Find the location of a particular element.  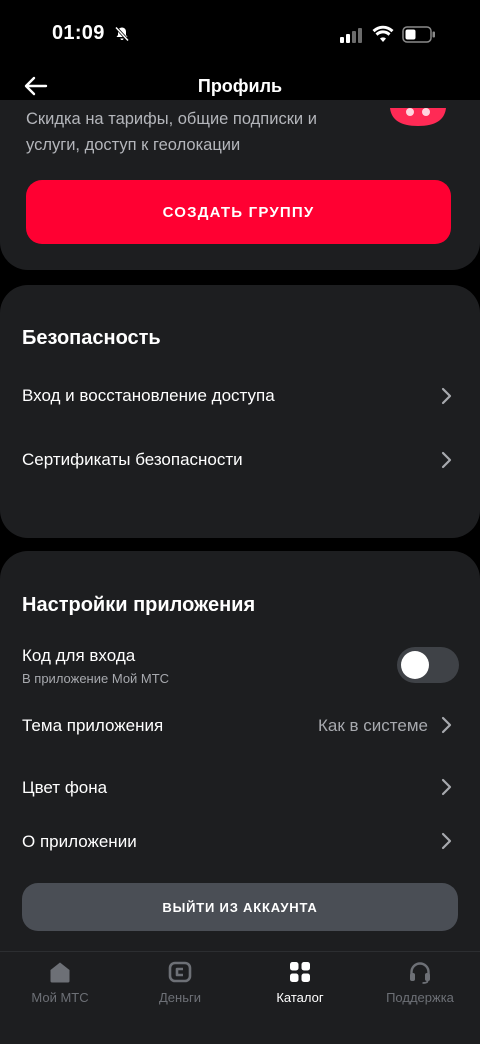

toggle-knob is located at coordinates (415, 665).